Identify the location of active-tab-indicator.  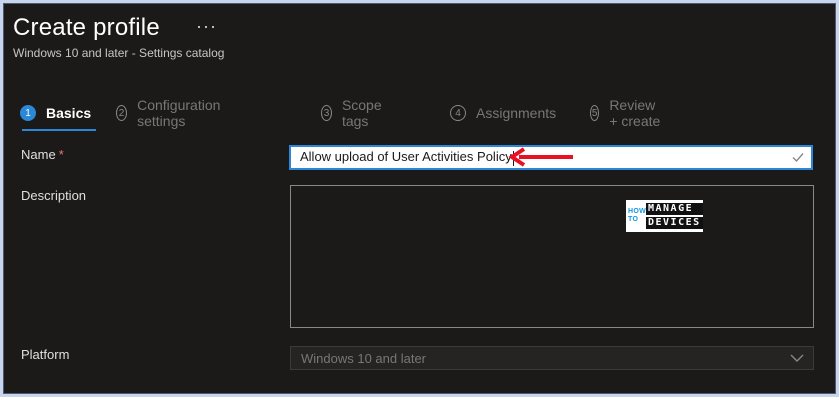
(59, 130).